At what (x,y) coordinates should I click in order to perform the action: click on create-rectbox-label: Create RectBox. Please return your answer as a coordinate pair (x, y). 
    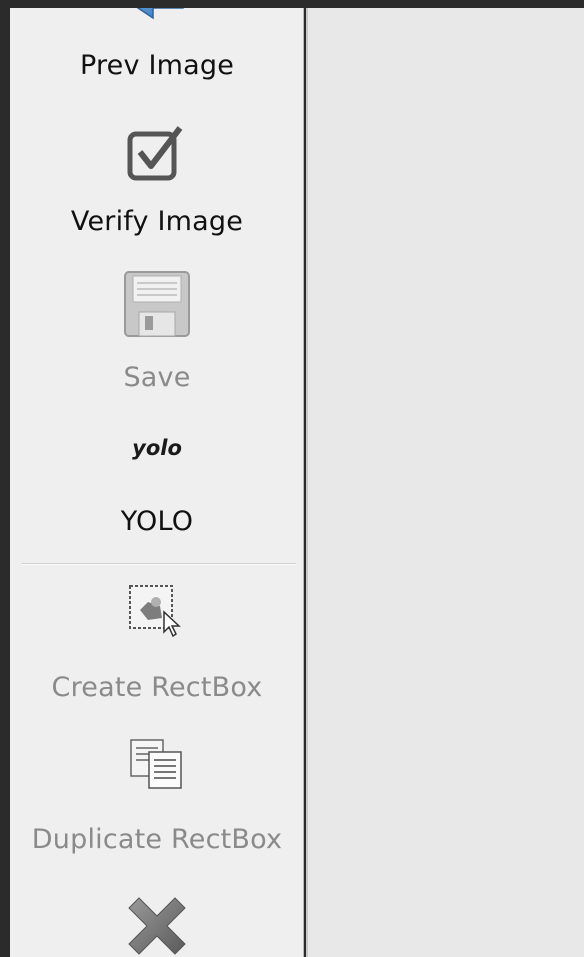
    Looking at the image, I should click on (157, 687).